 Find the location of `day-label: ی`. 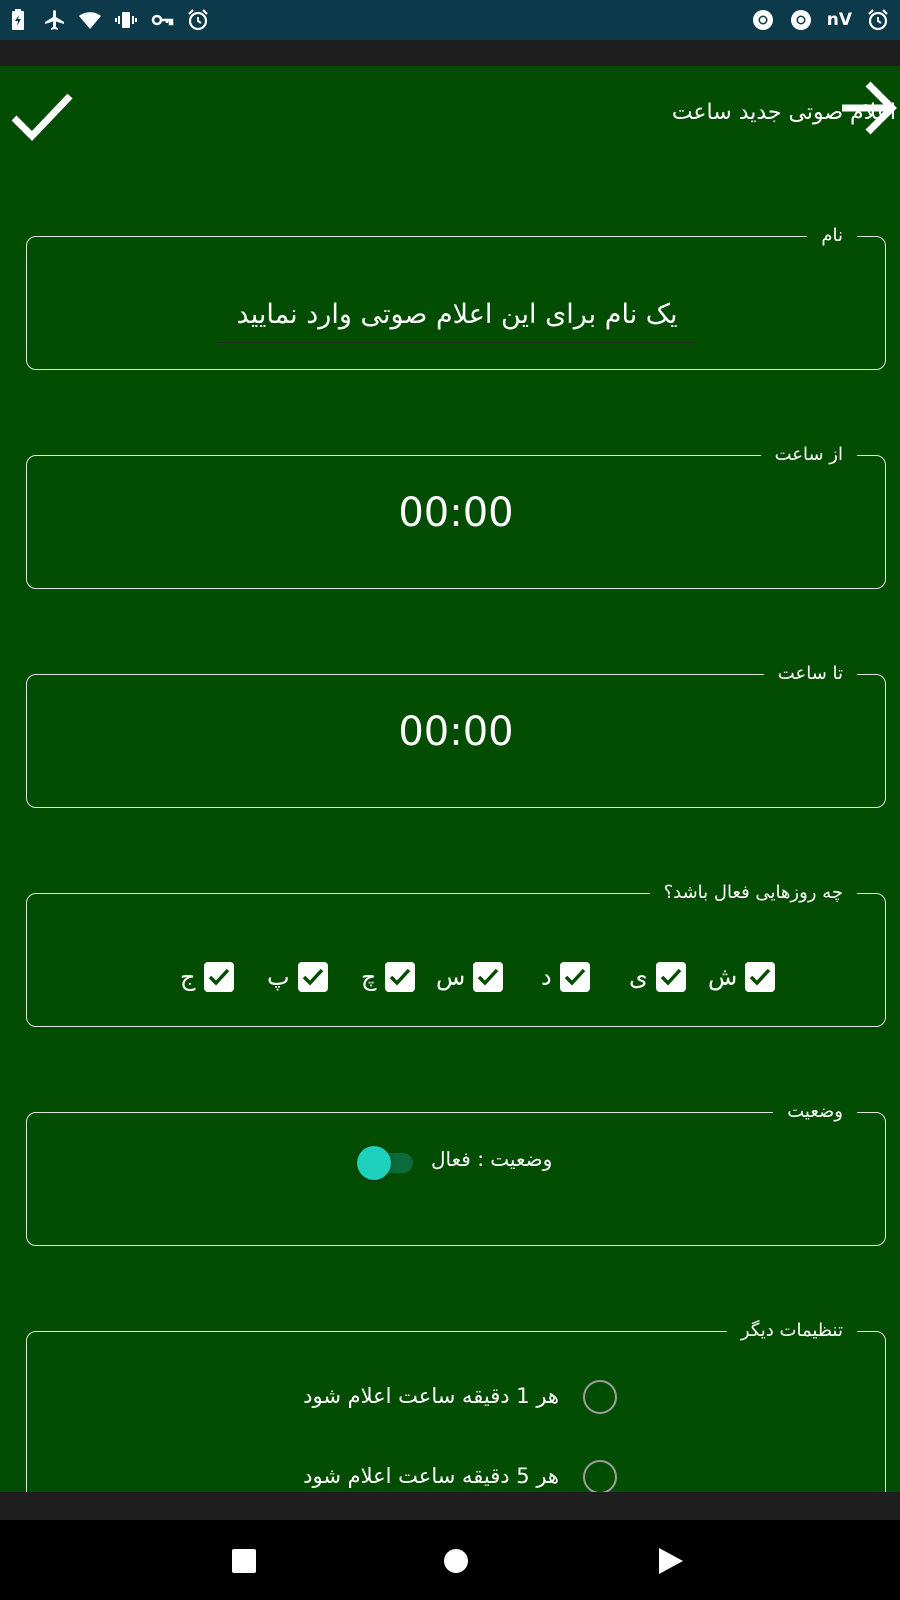

day-label: ی is located at coordinates (638, 977).